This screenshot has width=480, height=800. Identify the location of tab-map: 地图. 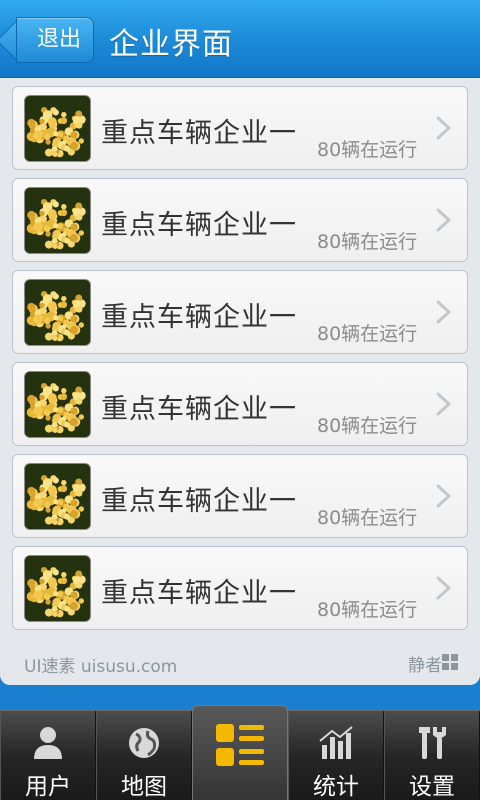
(144, 755).